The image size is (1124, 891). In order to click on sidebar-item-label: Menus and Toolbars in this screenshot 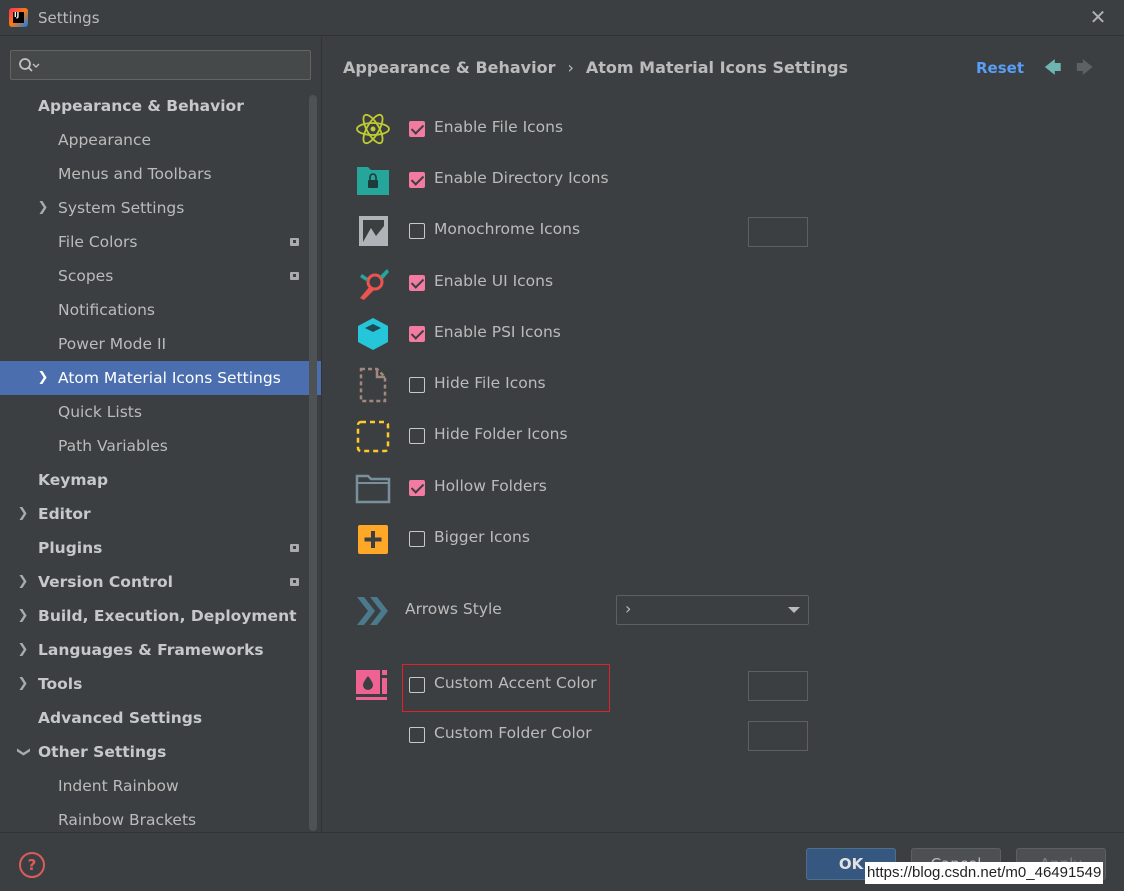, I will do `click(135, 174)`.